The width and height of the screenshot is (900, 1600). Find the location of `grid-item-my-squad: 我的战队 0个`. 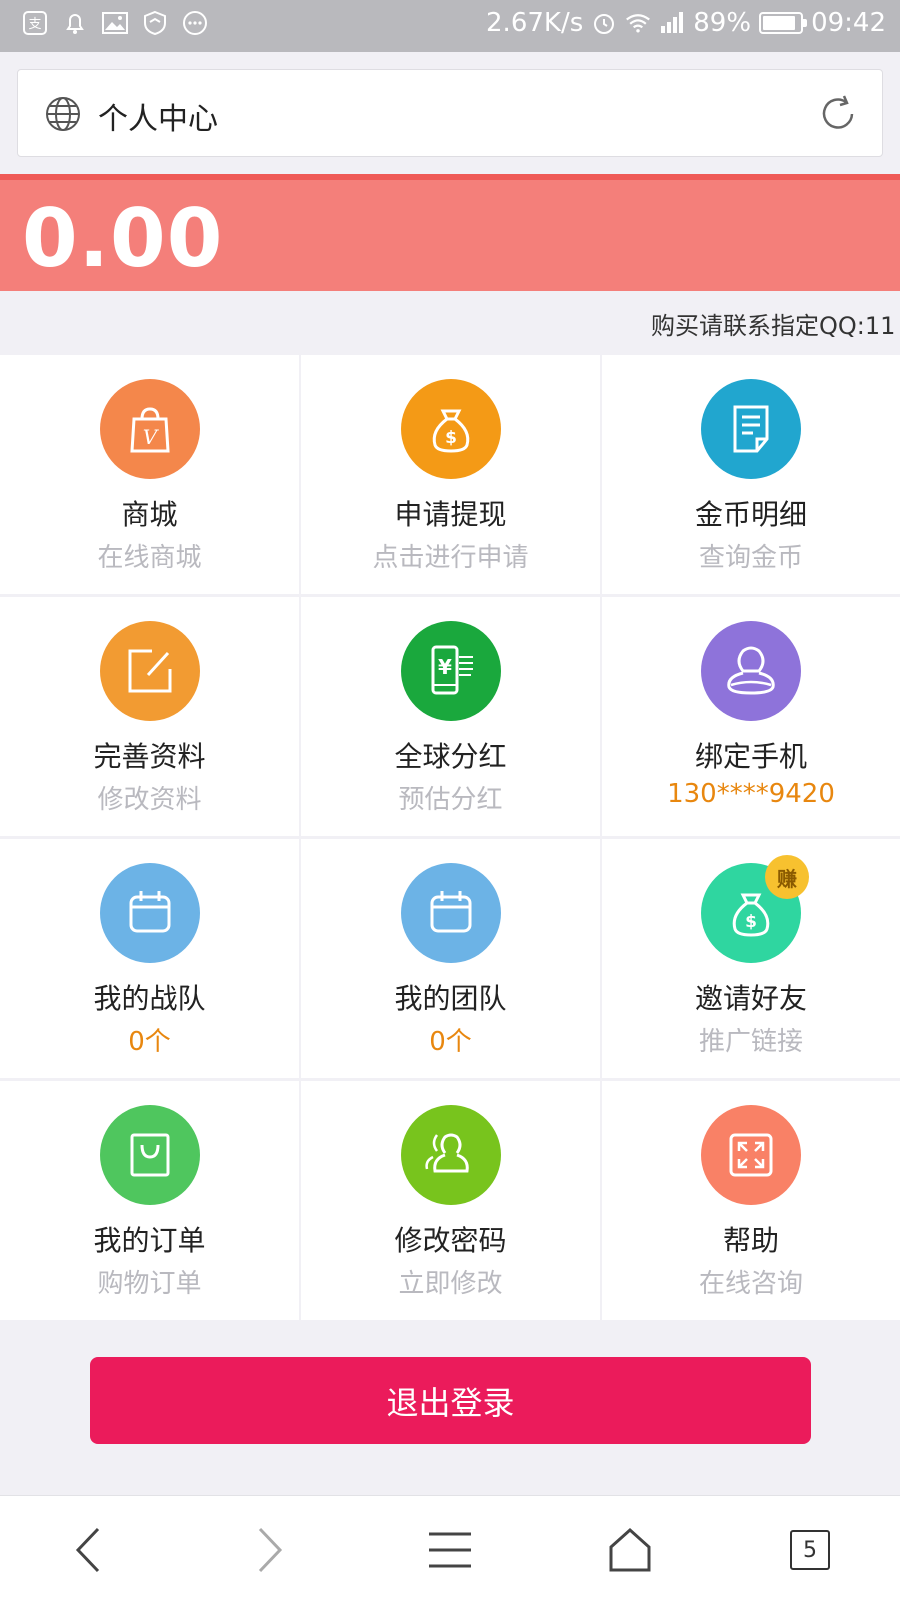

grid-item-my-squad: 我的战队 0个 is located at coordinates (149, 958).